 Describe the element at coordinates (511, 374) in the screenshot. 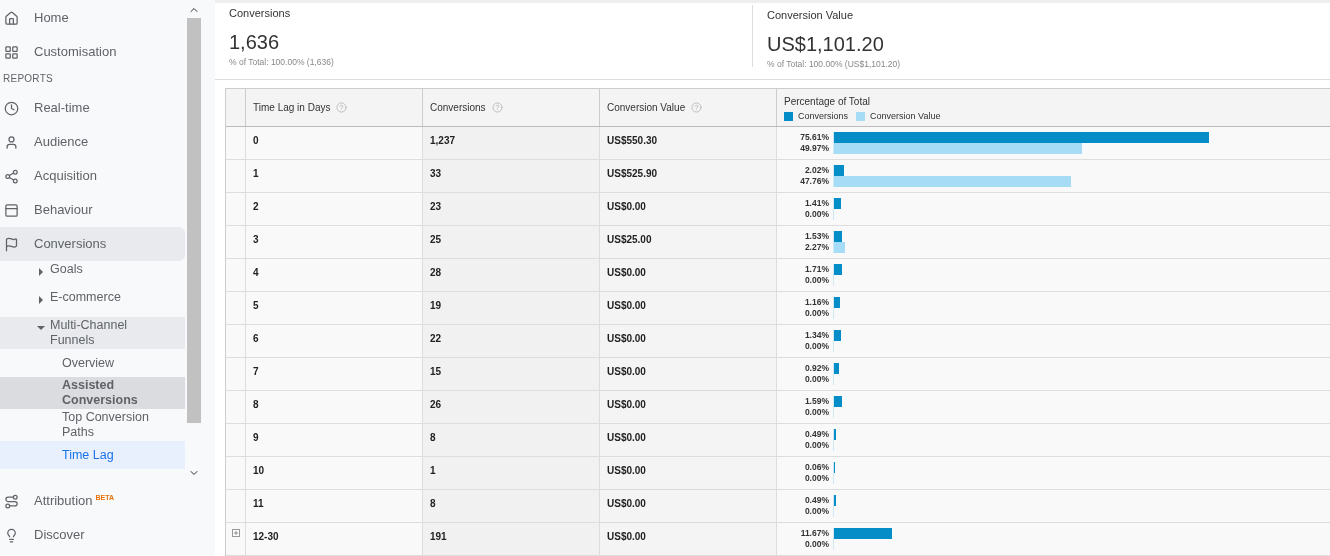

I see `table-cell: 15` at that location.